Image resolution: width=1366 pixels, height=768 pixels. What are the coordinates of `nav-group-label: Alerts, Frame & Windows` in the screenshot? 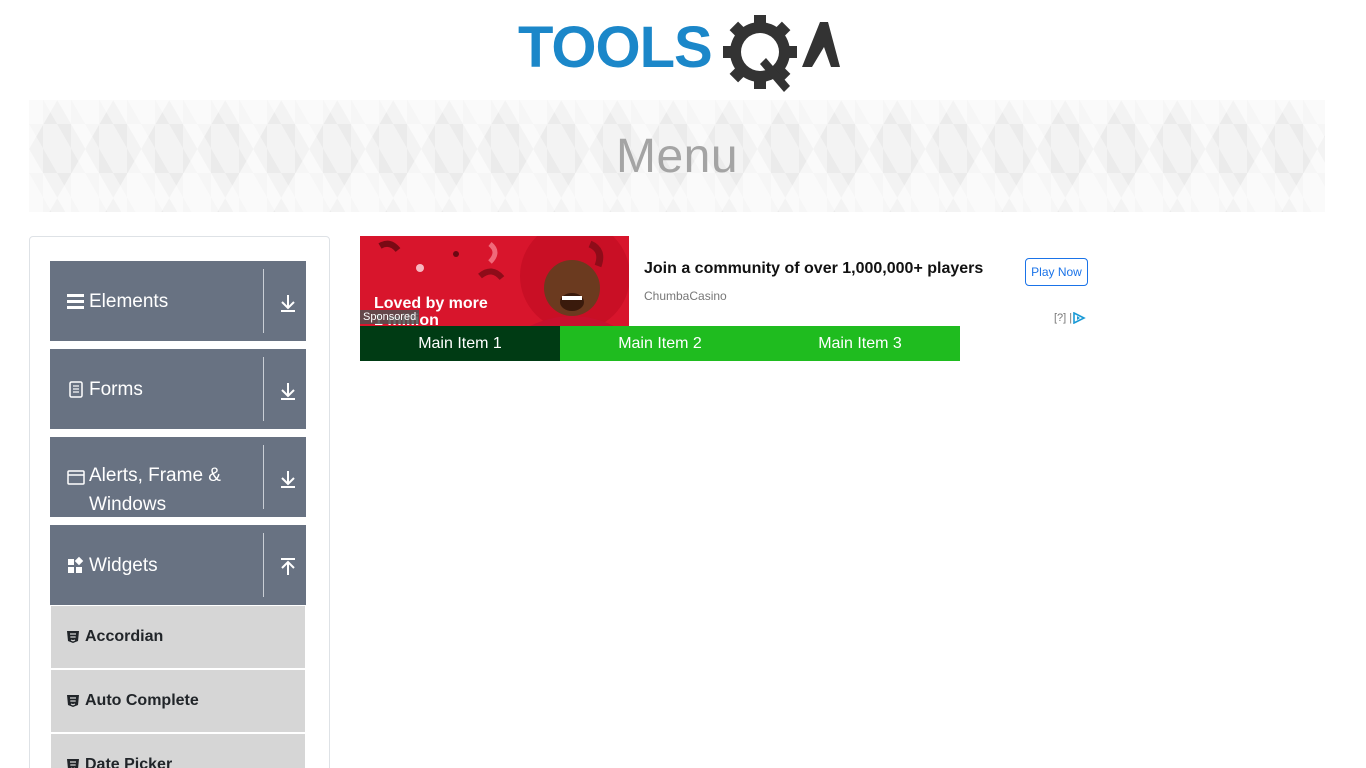 It's located at (155, 490).